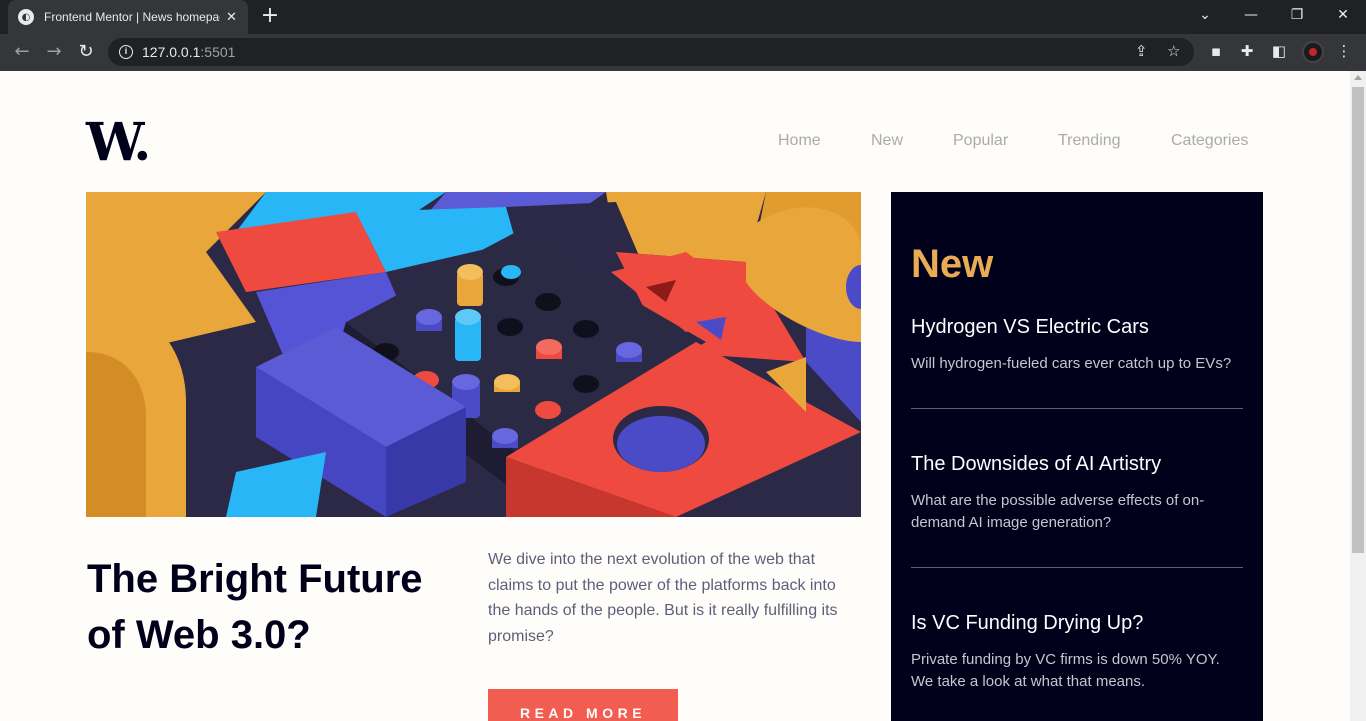 The width and height of the screenshot is (1366, 721). What do you see at coordinates (26, 17) in the screenshot?
I see `favicon-icon: ◐` at bounding box center [26, 17].